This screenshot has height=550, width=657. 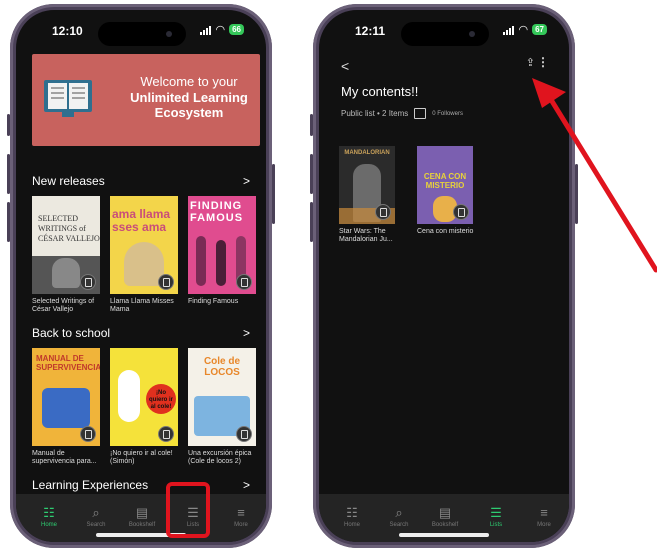 What do you see at coordinates (367, 153) in the screenshot?
I see `cover-title: MANDALORIAN` at bounding box center [367, 153].